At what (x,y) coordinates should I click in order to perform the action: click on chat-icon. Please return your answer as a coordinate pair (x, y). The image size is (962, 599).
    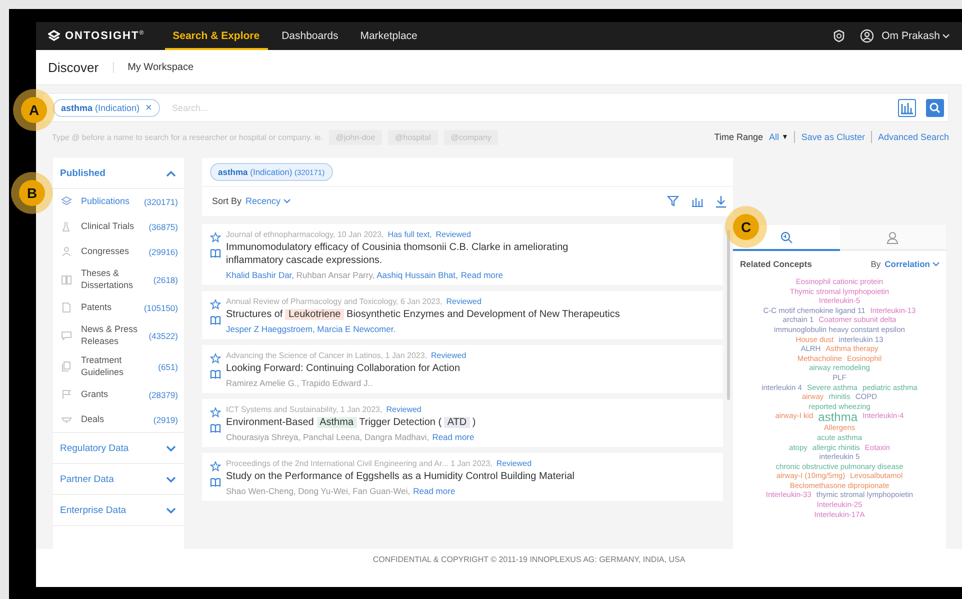
    Looking at the image, I should click on (66, 335).